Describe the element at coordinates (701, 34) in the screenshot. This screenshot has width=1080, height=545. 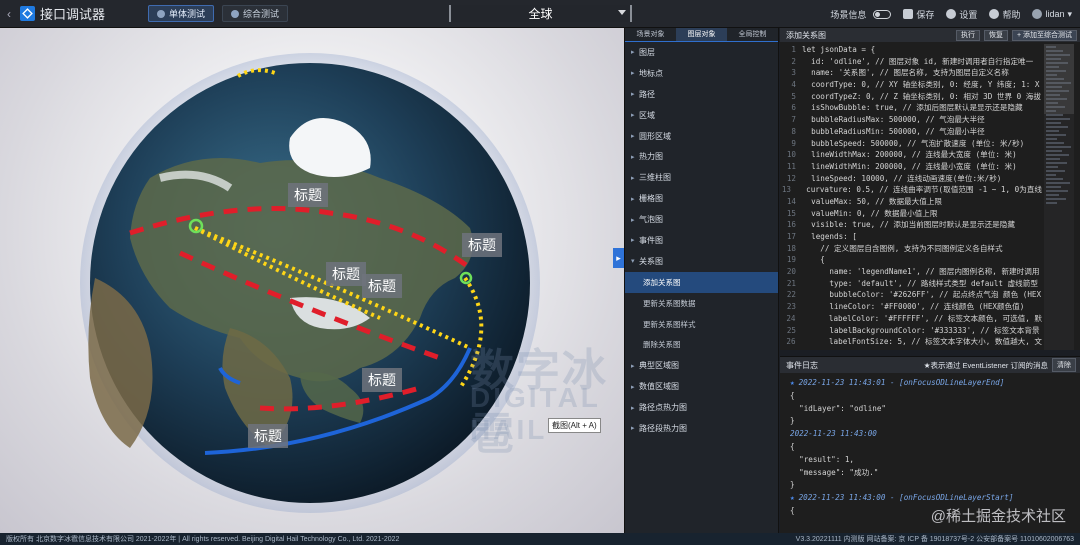
I see `tab-layer-objects: 图层对象` at that location.